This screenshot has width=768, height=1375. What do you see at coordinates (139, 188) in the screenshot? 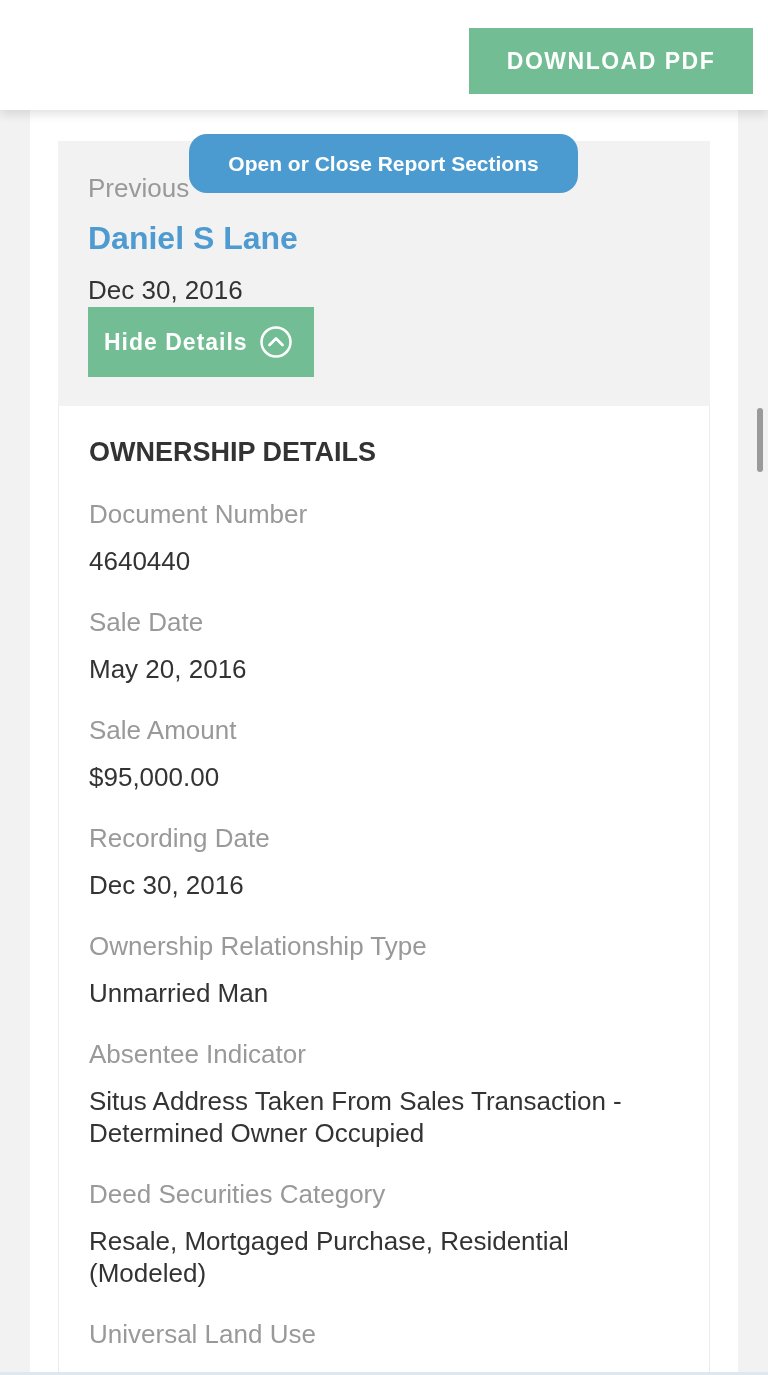
I see `previous-owner-label: Previous` at bounding box center [139, 188].